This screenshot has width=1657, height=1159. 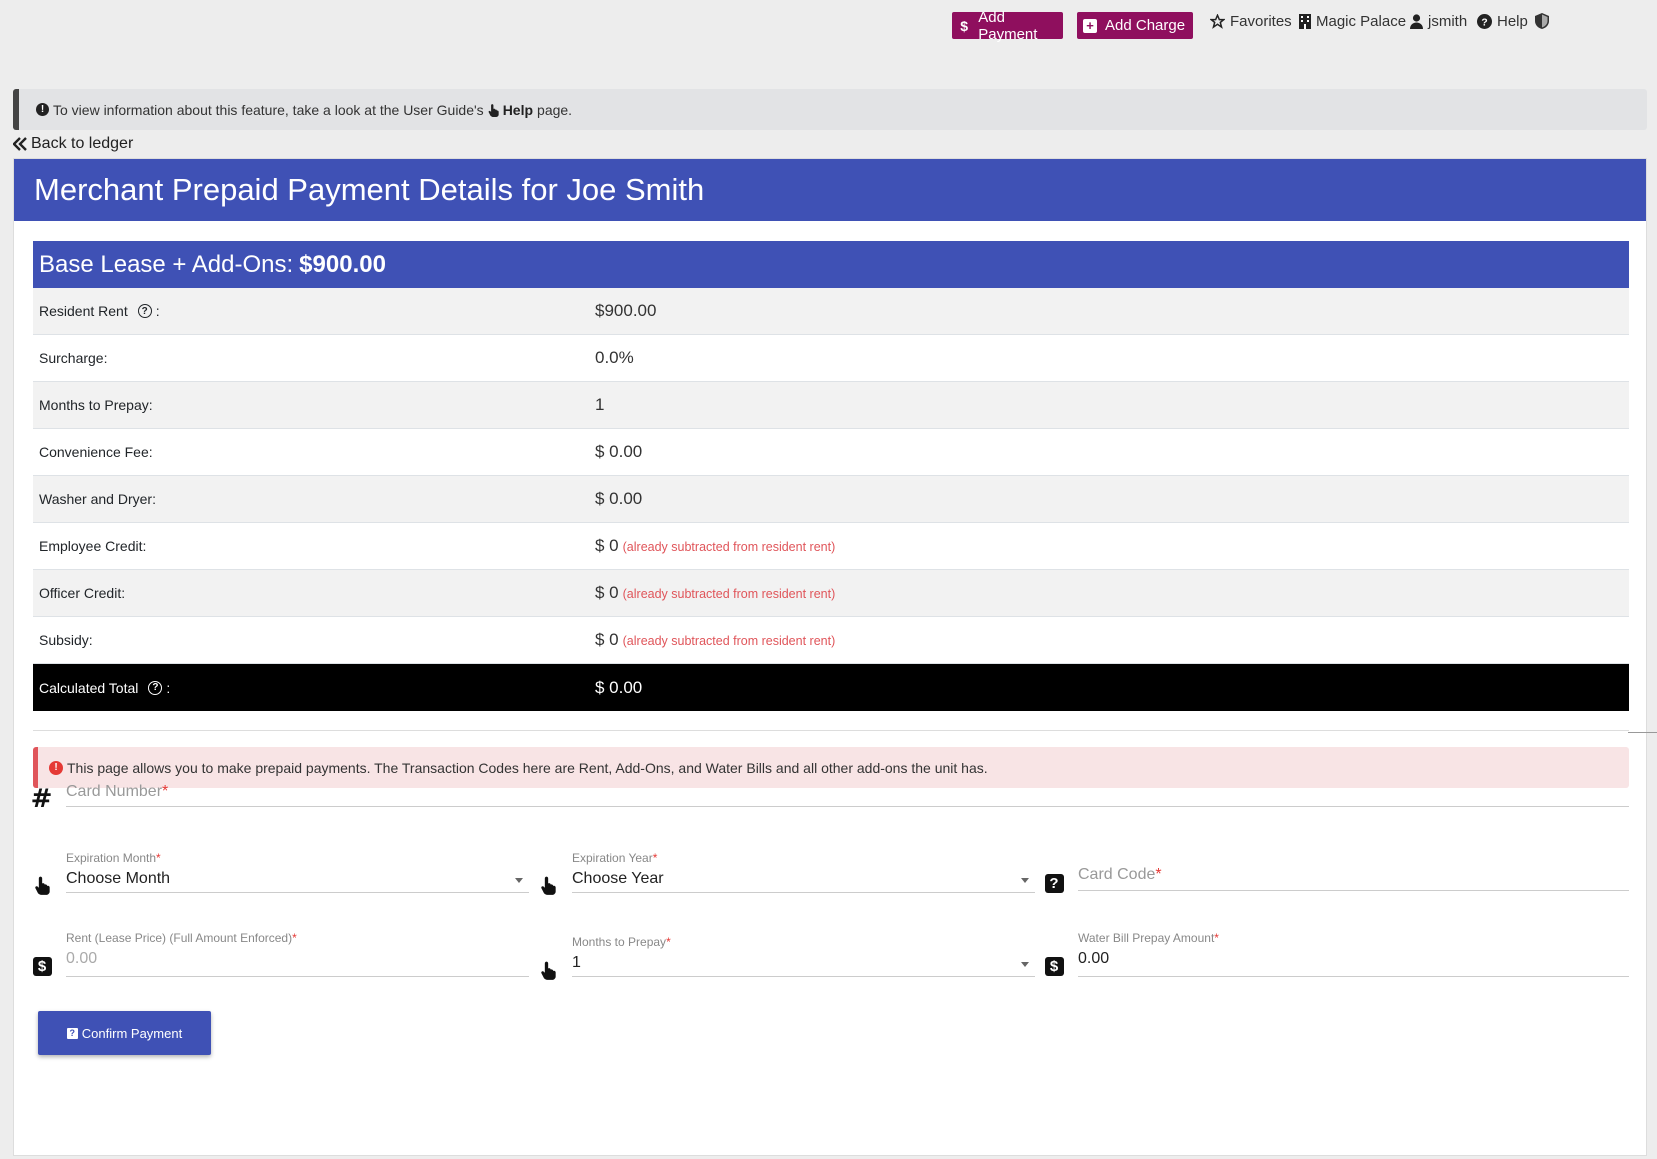 What do you see at coordinates (97, 499) in the screenshot?
I see `row-label: Washer and Dryer:` at bounding box center [97, 499].